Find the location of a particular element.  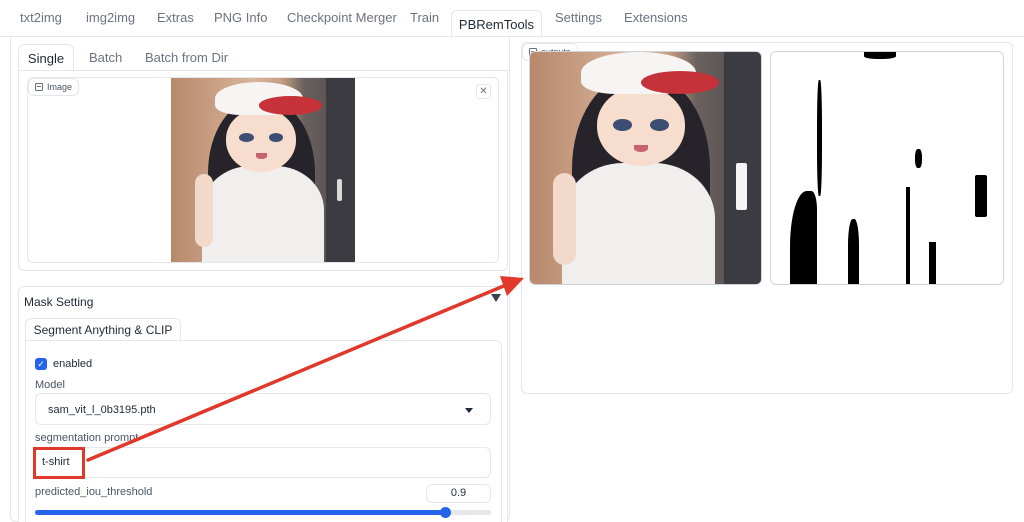

arrow-head is located at coordinates (512, 286).